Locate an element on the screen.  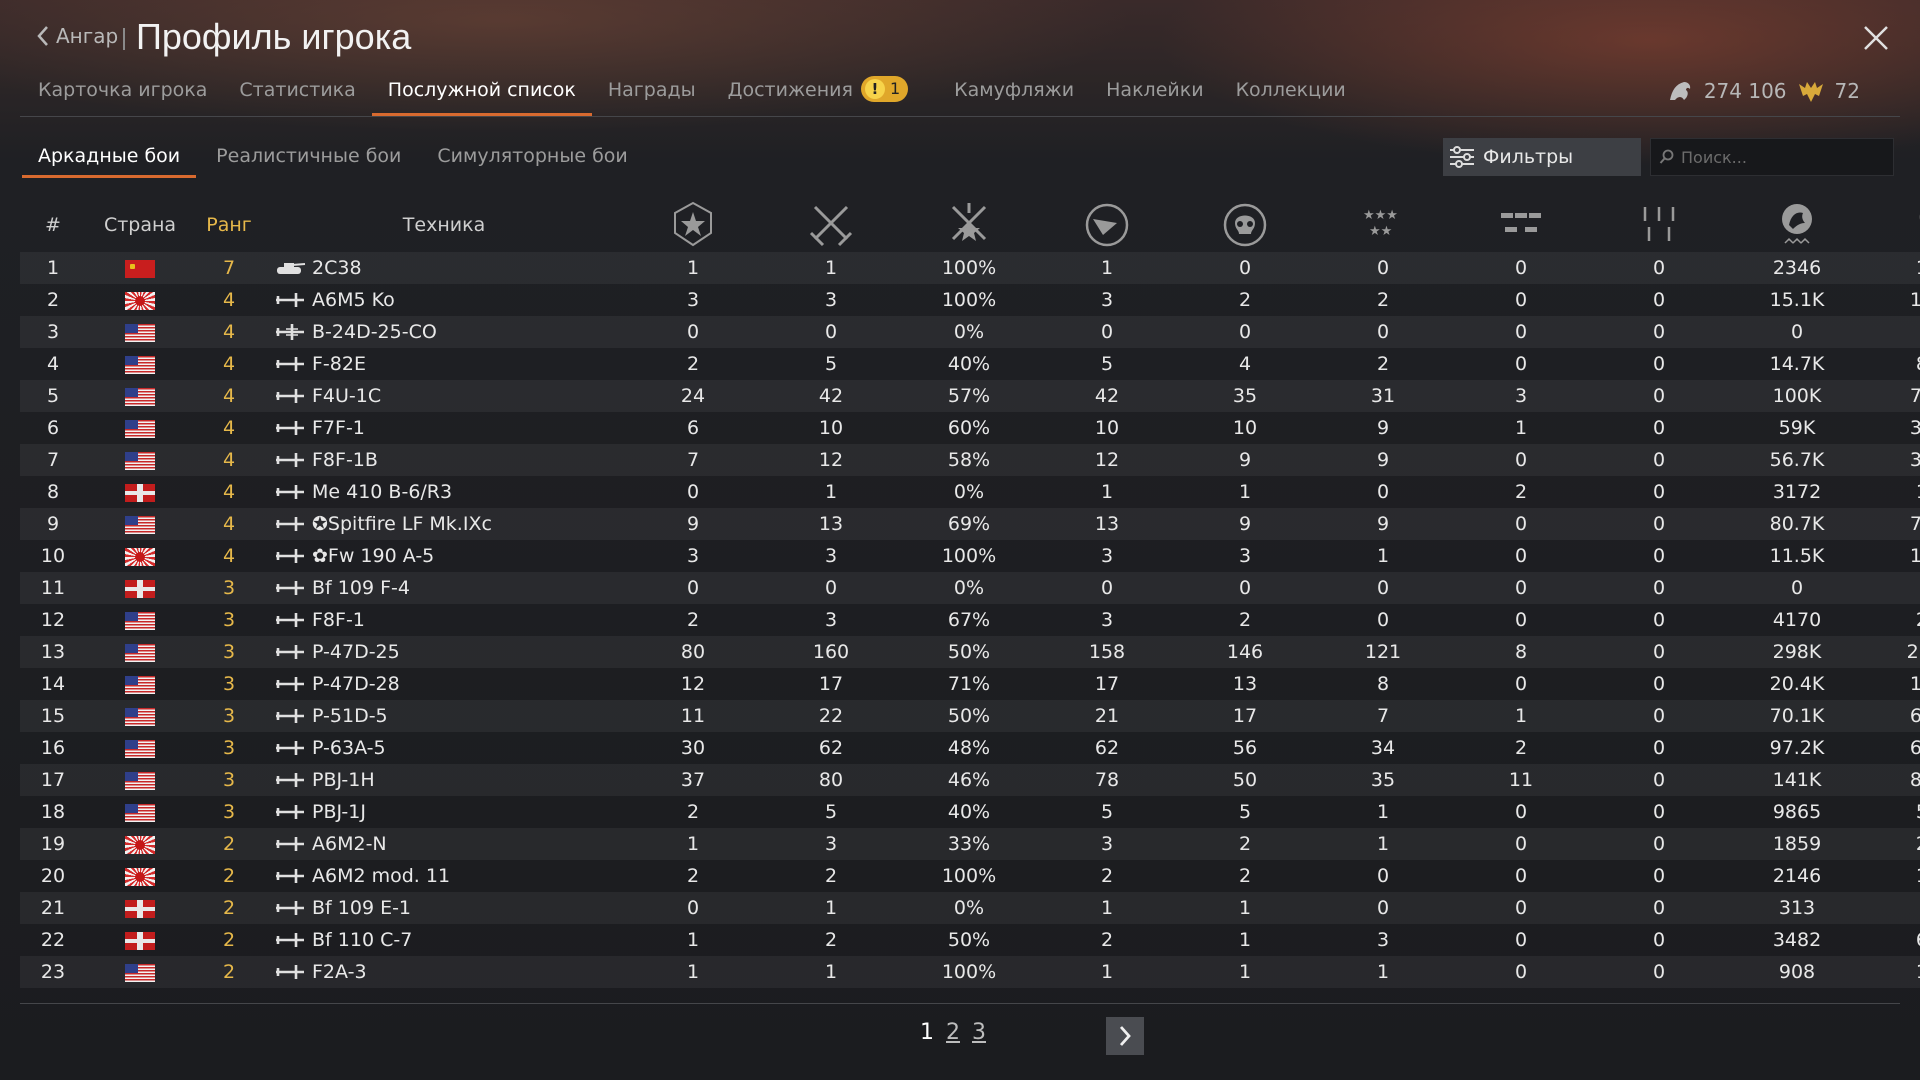
table-row: 133P-47D-258016050%15814612180298K21.7K is located at coordinates (970, 652).